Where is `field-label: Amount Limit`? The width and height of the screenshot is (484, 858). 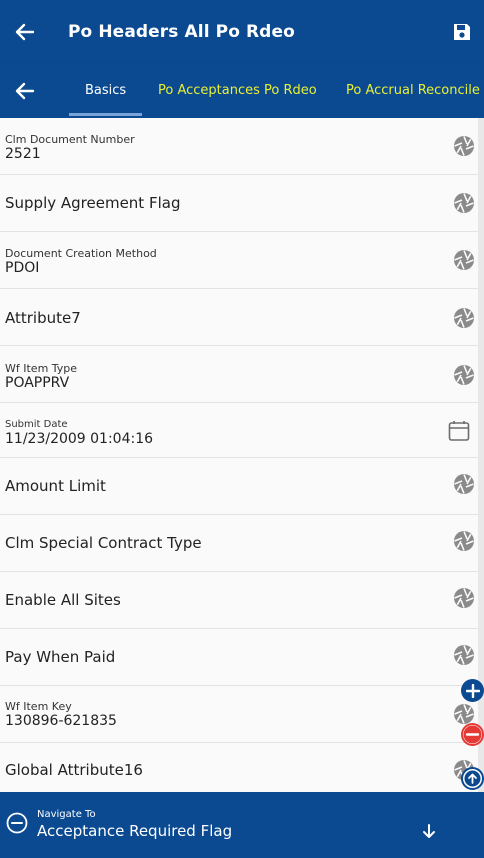
field-label: Amount Limit is located at coordinates (55, 486).